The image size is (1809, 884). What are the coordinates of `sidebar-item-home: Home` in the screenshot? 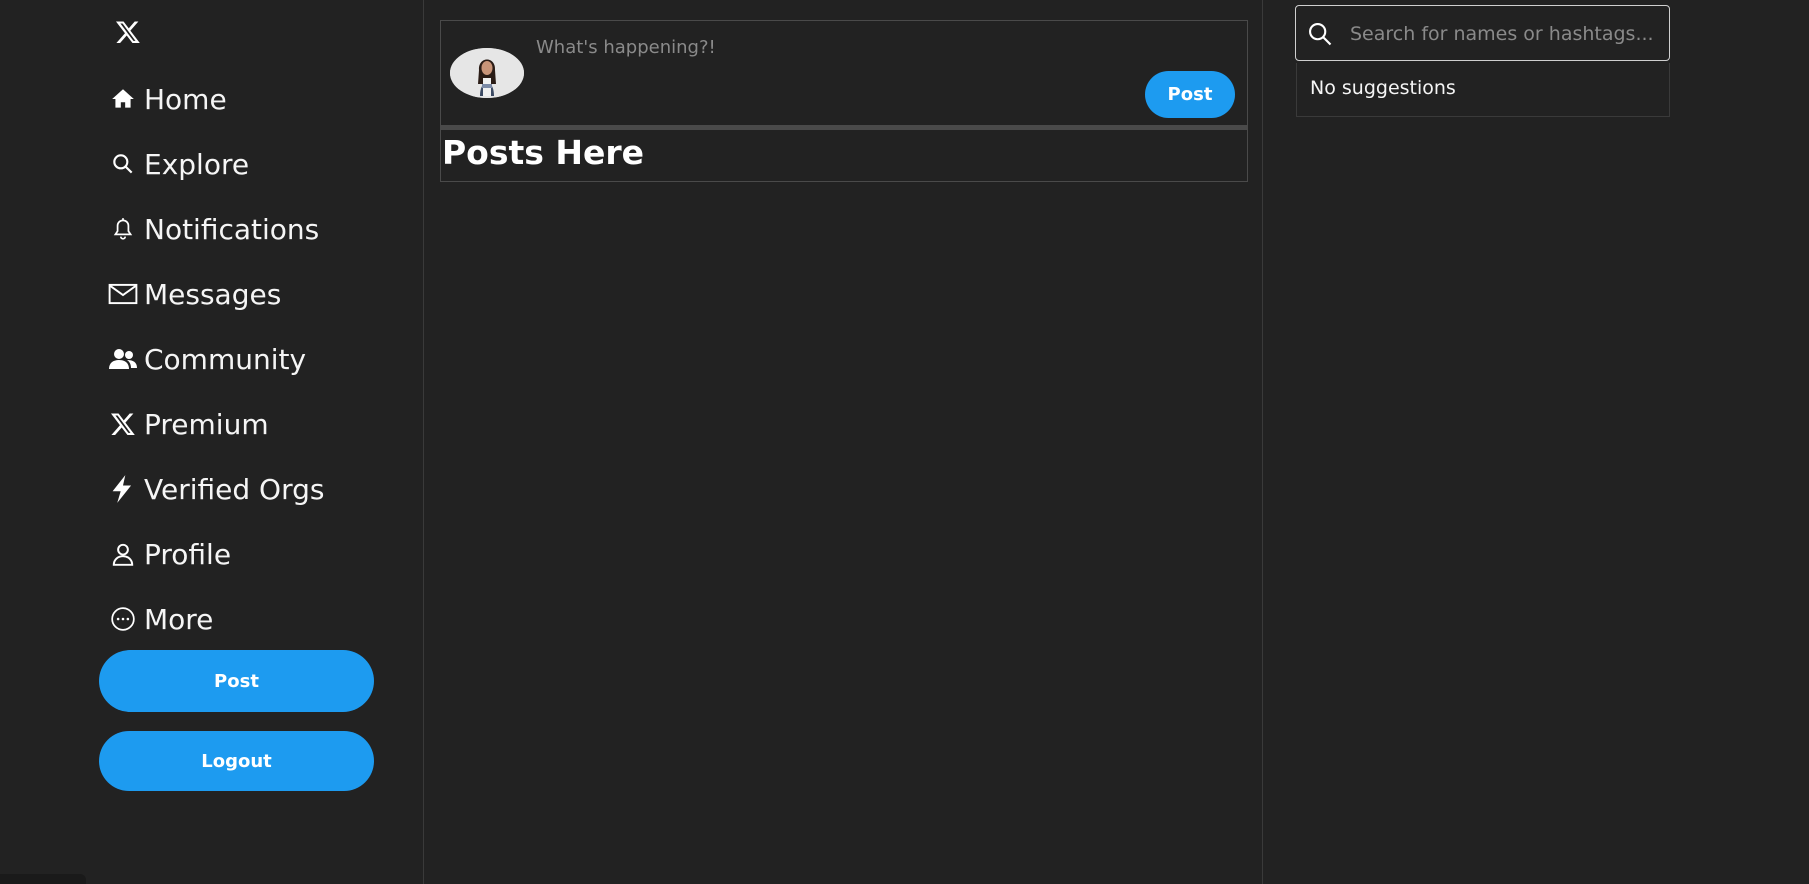 It's located at (167, 99).